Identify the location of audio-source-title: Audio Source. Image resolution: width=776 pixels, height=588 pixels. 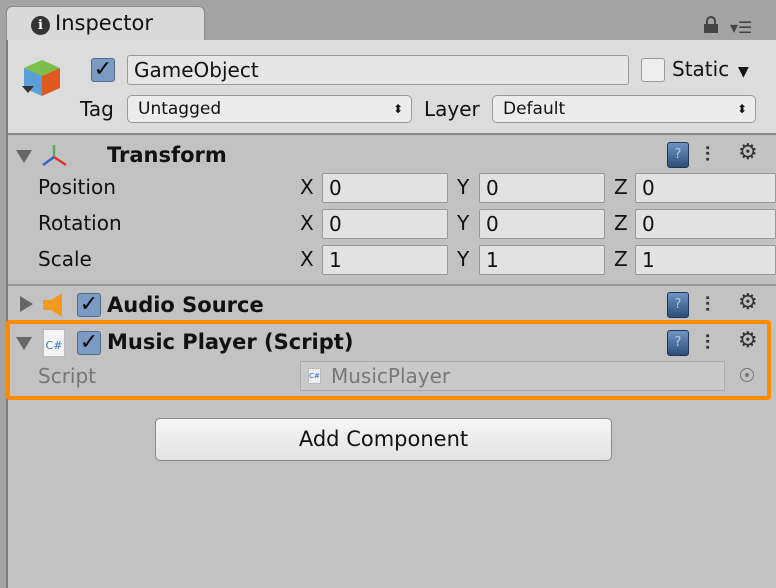
(185, 305).